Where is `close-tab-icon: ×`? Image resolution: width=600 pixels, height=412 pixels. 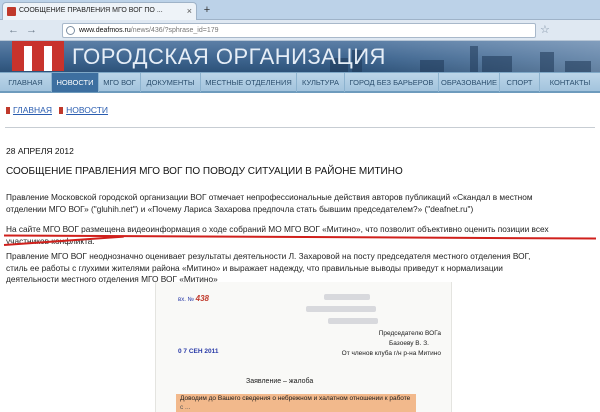 close-tab-icon: × is located at coordinates (189, 11).